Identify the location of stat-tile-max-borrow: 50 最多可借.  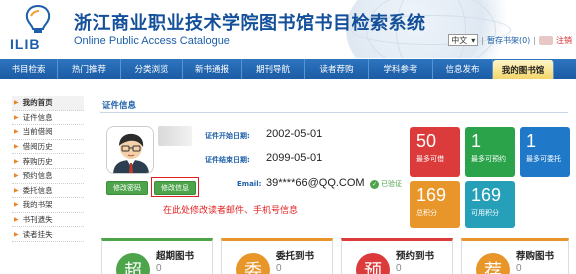
(435, 152).